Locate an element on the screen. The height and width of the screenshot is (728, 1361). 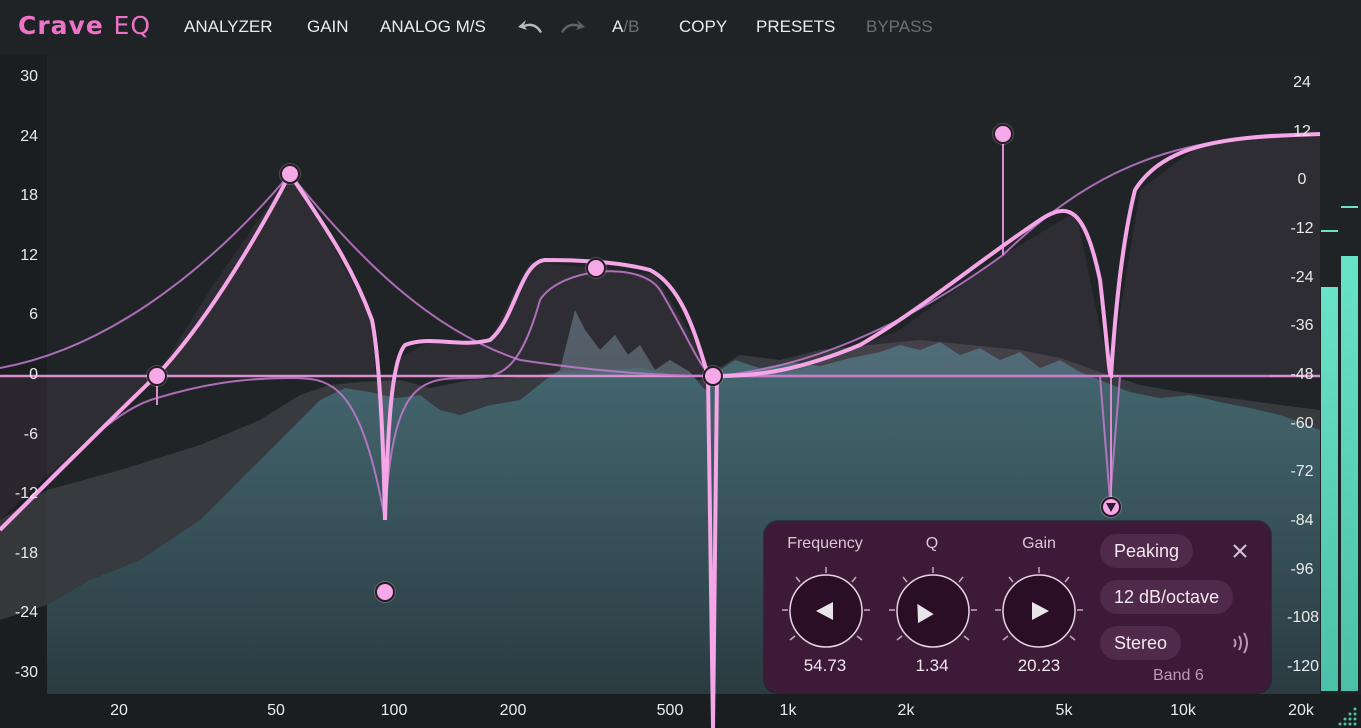
copy-button: COPY is located at coordinates (703, 27).